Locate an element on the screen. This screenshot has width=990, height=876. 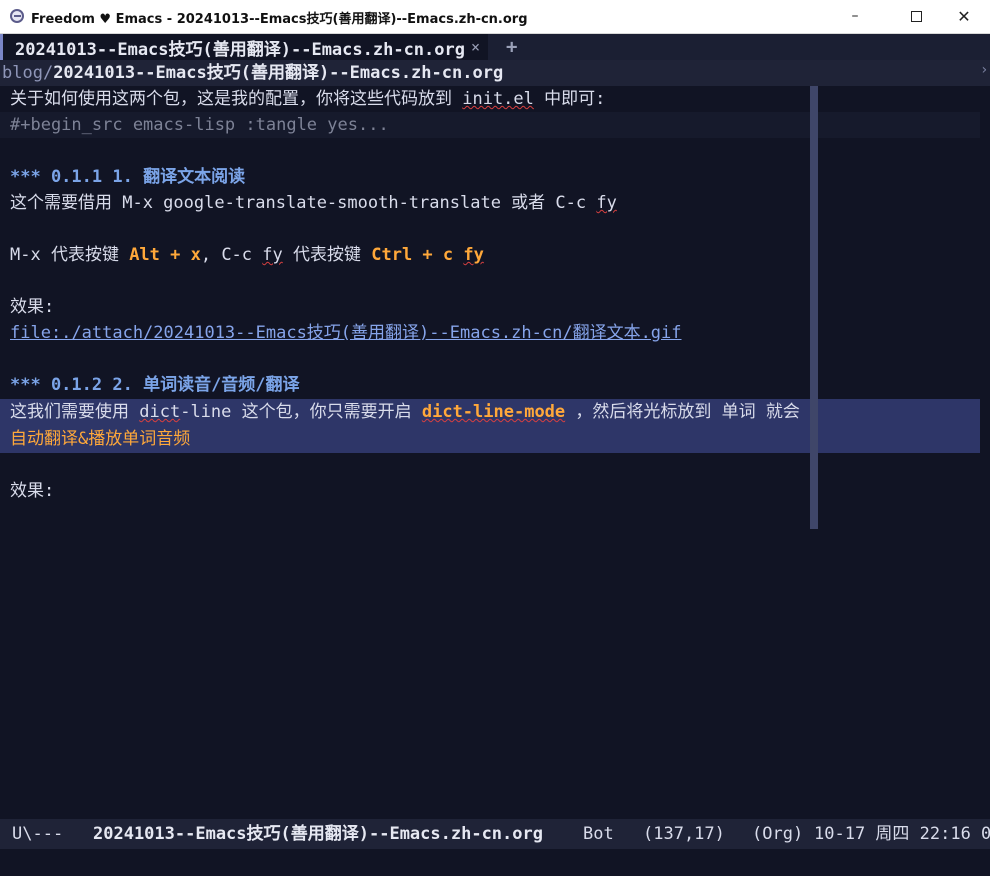
text-segment: -line 这个包，你只需要开启 is located at coordinates (301, 412).